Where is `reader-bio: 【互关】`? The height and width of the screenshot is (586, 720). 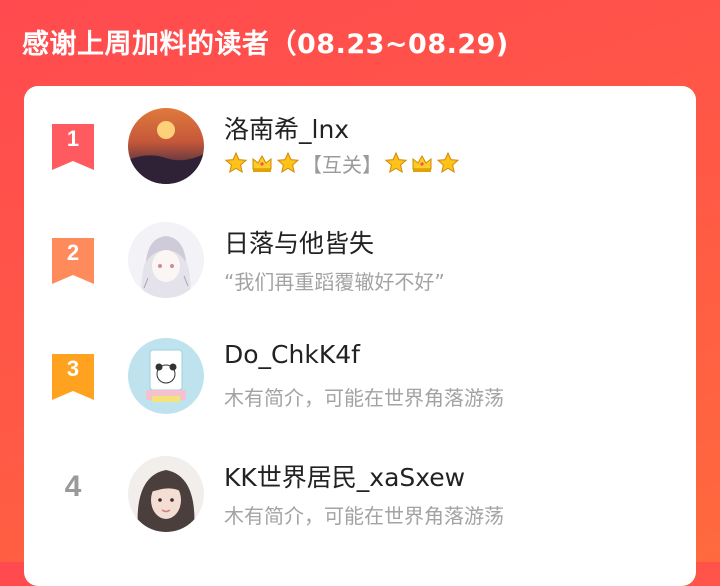 reader-bio: 【互关】 is located at coordinates (342, 163).